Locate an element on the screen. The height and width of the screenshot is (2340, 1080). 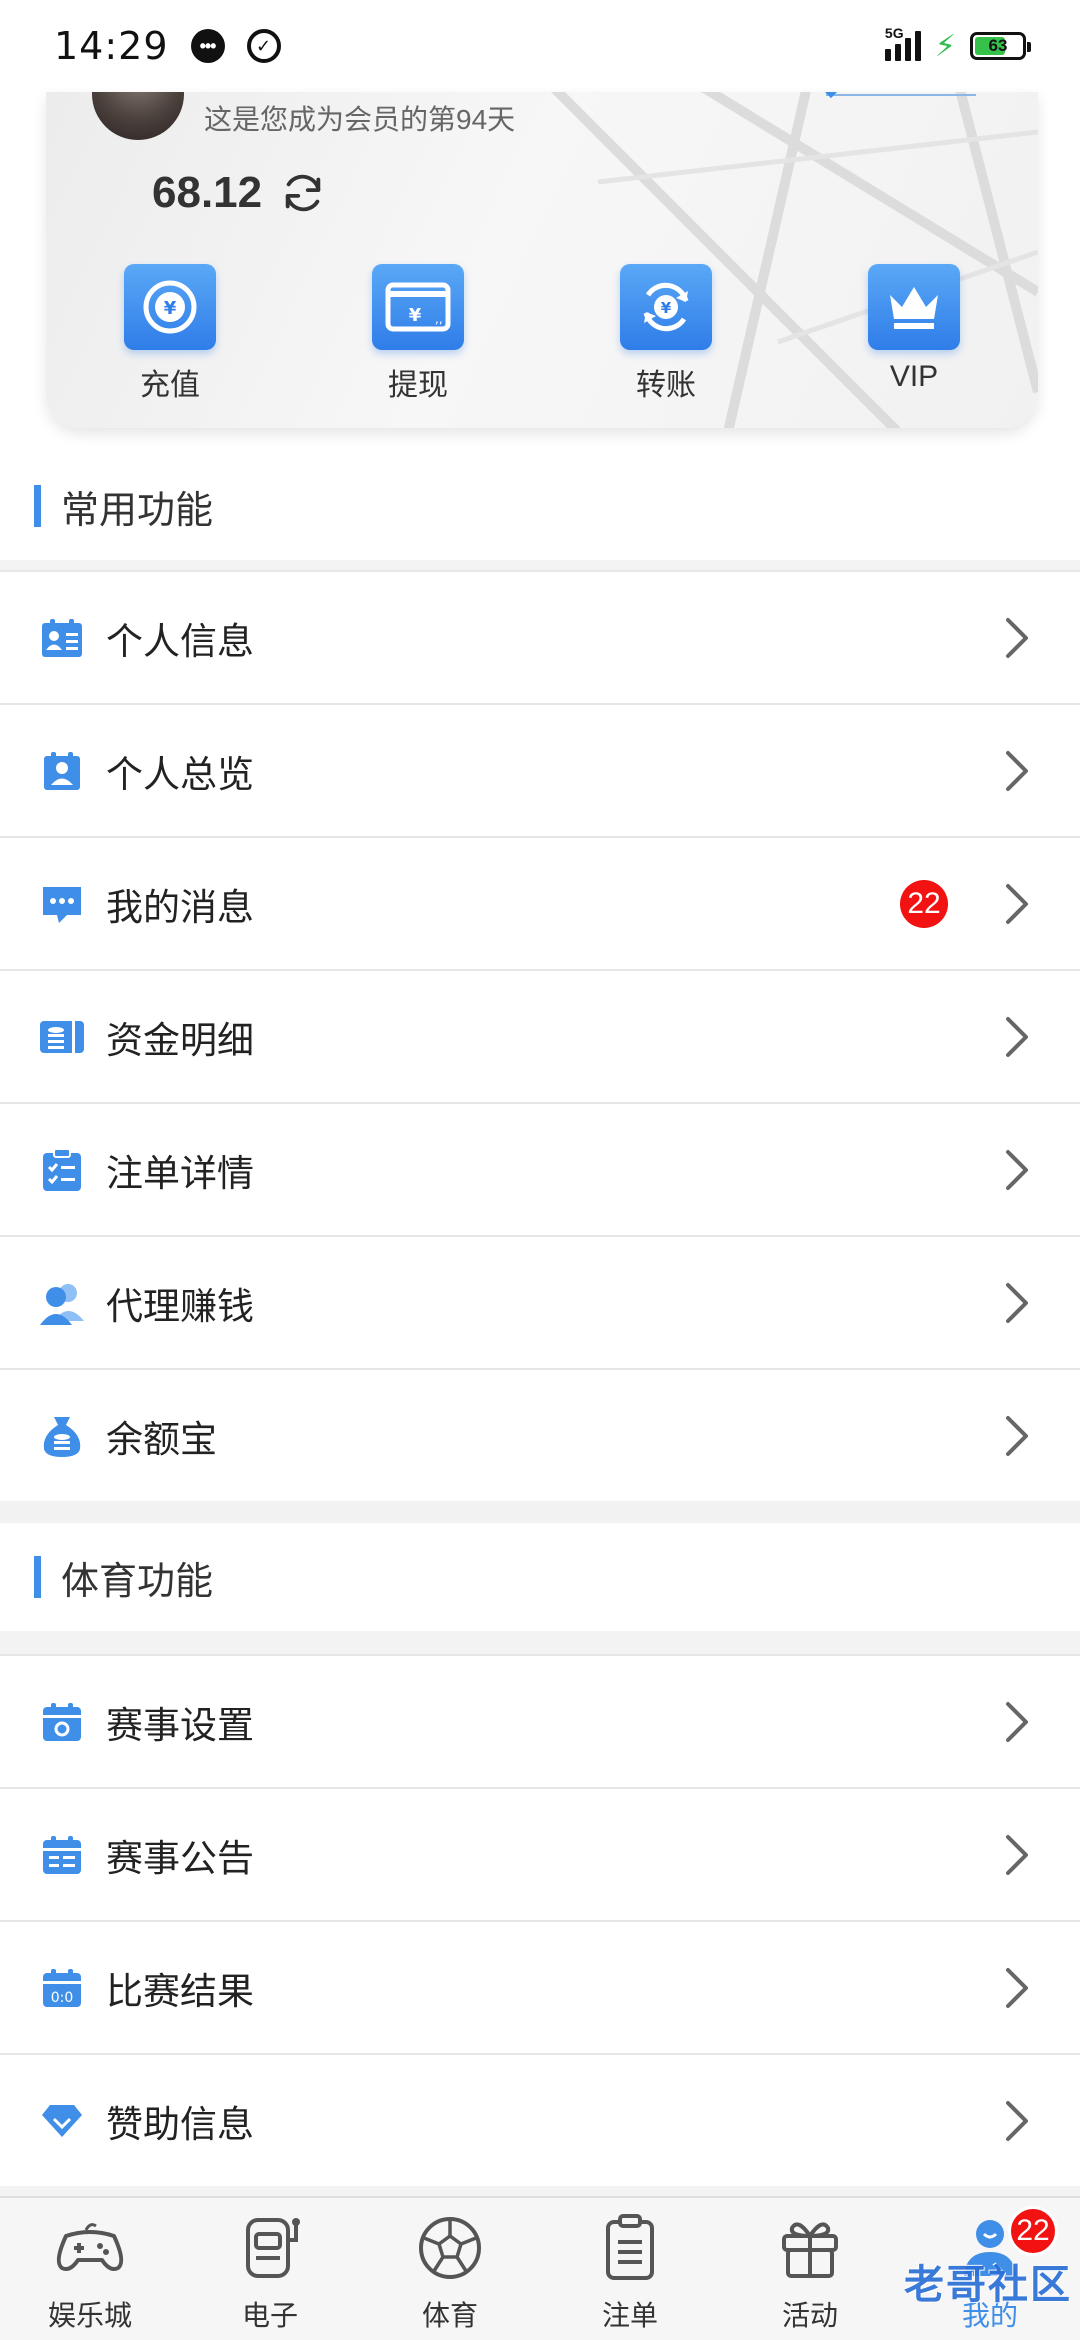
calendar-notice-icon is located at coordinates (62, 1855).